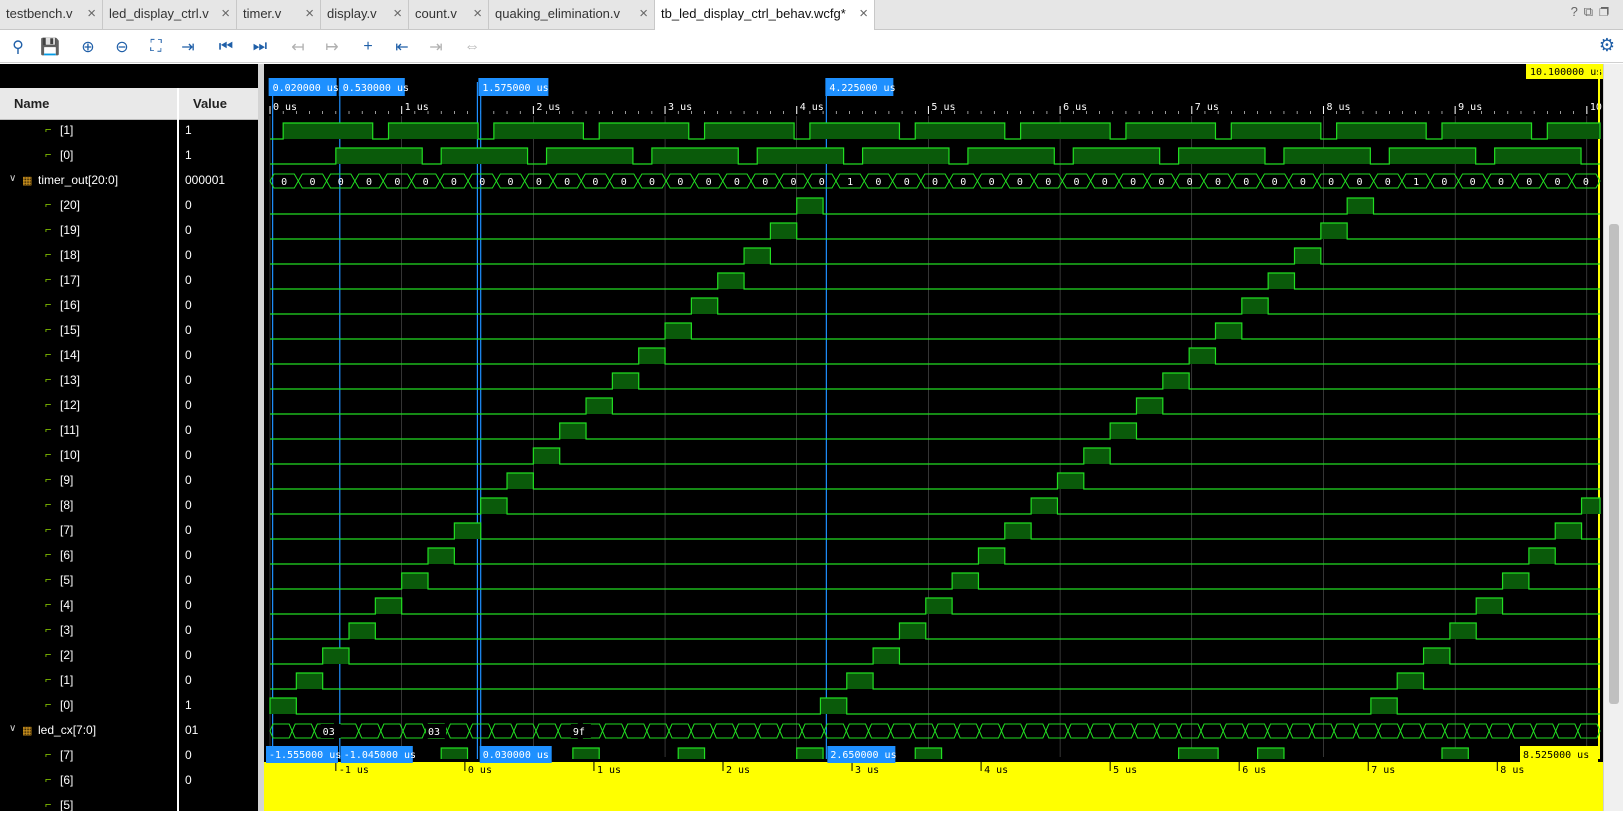  Describe the element at coordinates (39, 13) in the screenshot. I see `tab-label: testbench.v` at that location.